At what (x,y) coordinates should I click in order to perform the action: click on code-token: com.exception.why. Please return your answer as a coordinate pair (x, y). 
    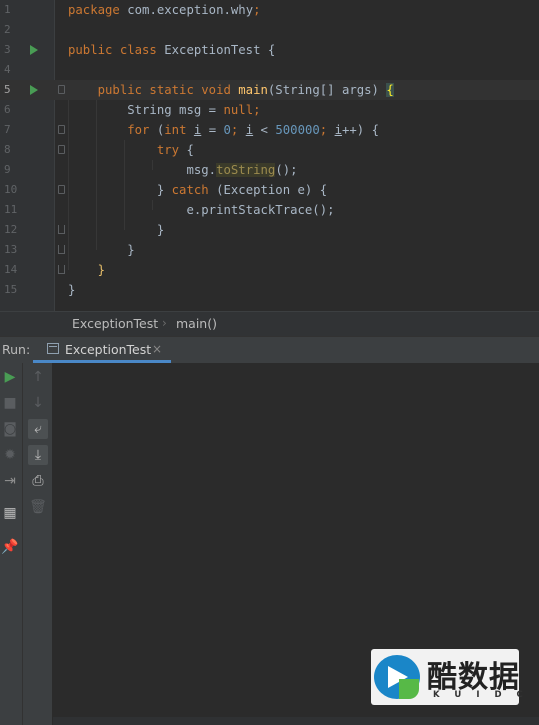
    Looking at the image, I should click on (190, 10).